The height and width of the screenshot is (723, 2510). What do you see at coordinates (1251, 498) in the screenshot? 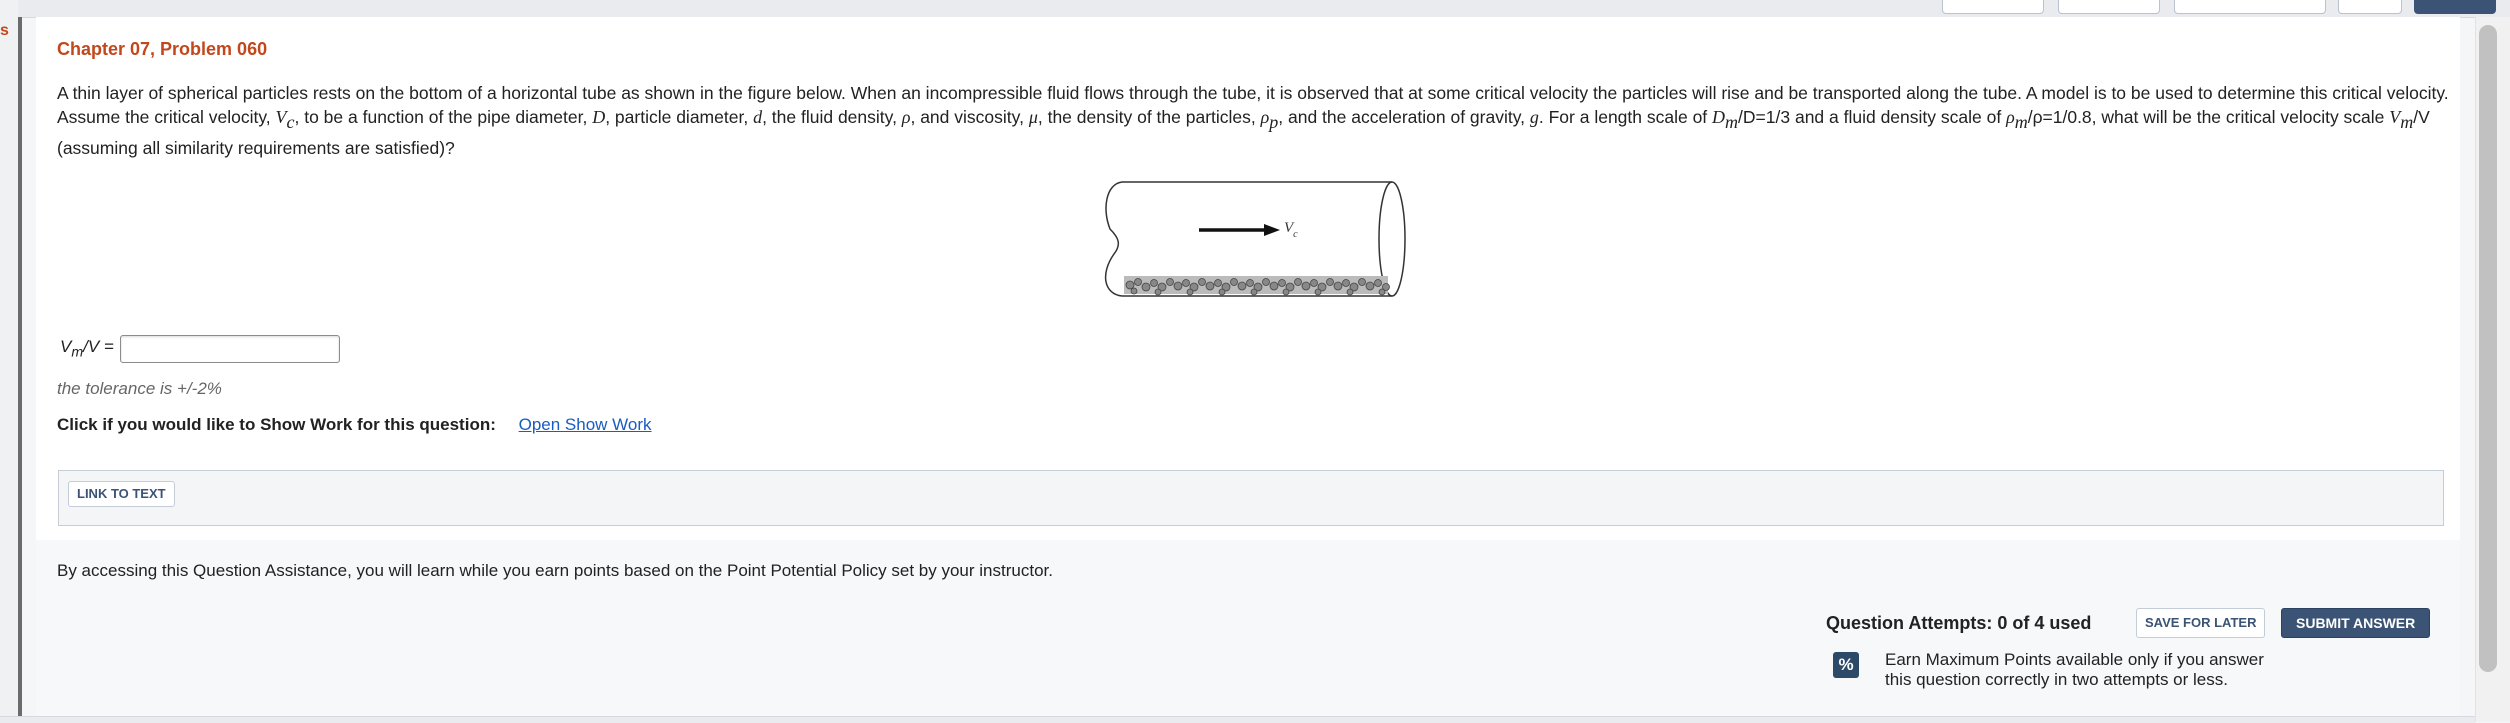
I see `link-to-text-box: LINK TO TEXT` at bounding box center [1251, 498].